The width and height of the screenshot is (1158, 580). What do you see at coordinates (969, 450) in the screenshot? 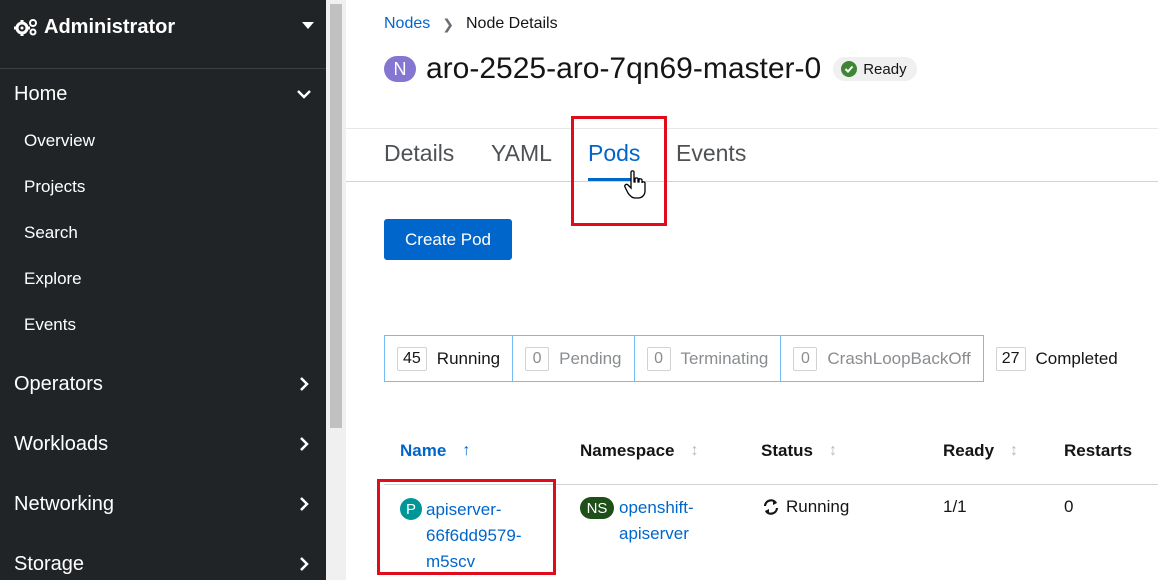
I see `column-header-label: Ready` at bounding box center [969, 450].